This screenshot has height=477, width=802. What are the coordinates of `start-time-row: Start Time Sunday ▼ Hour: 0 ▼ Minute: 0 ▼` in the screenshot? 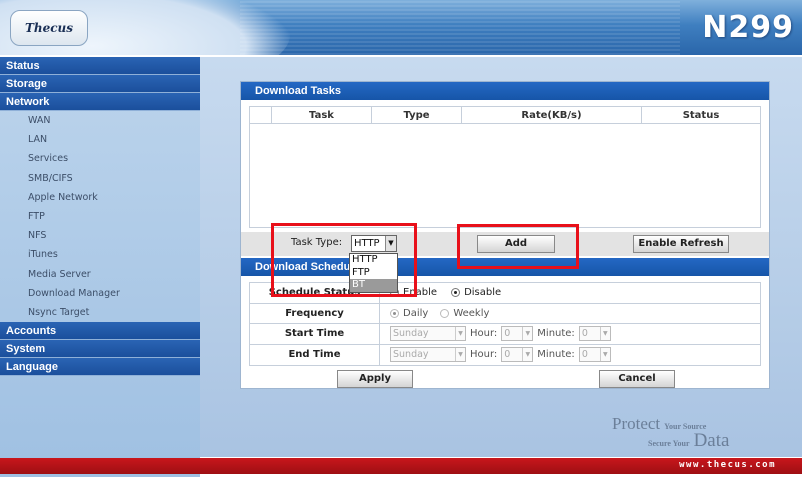 It's located at (505, 334).